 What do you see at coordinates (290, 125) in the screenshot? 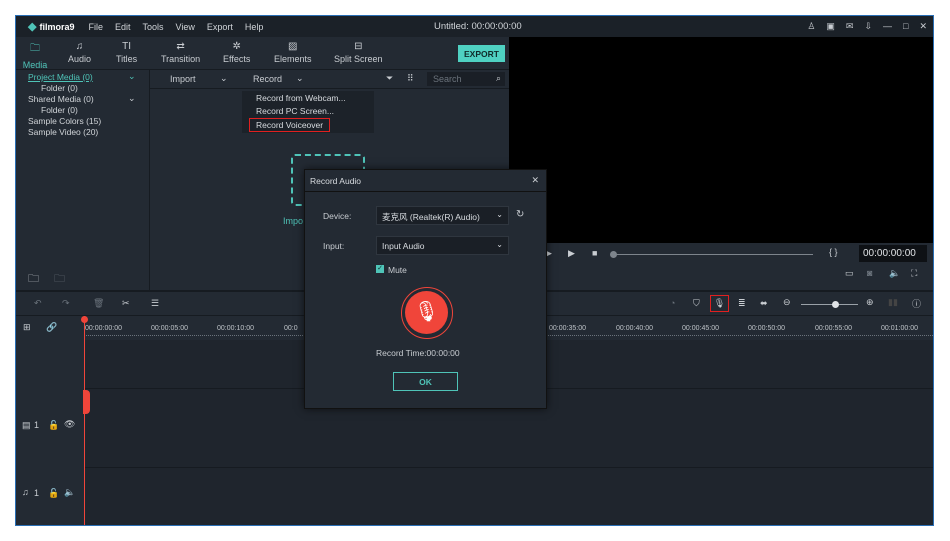
I see `record-voiceover-item: Record Voiceover` at bounding box center [290, 125].